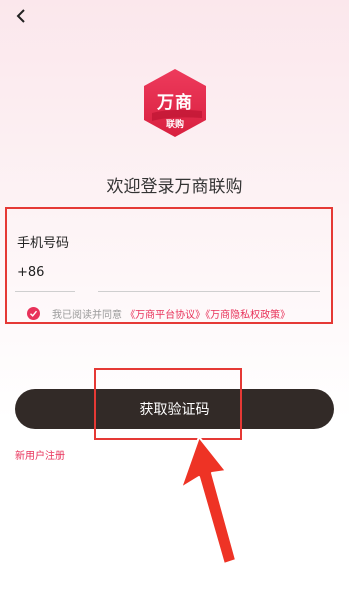 The image size is (349, 600). Describe the element at coordinates (208, 500) in the screenshot. I see `annotation-arrow-icon` at that location.